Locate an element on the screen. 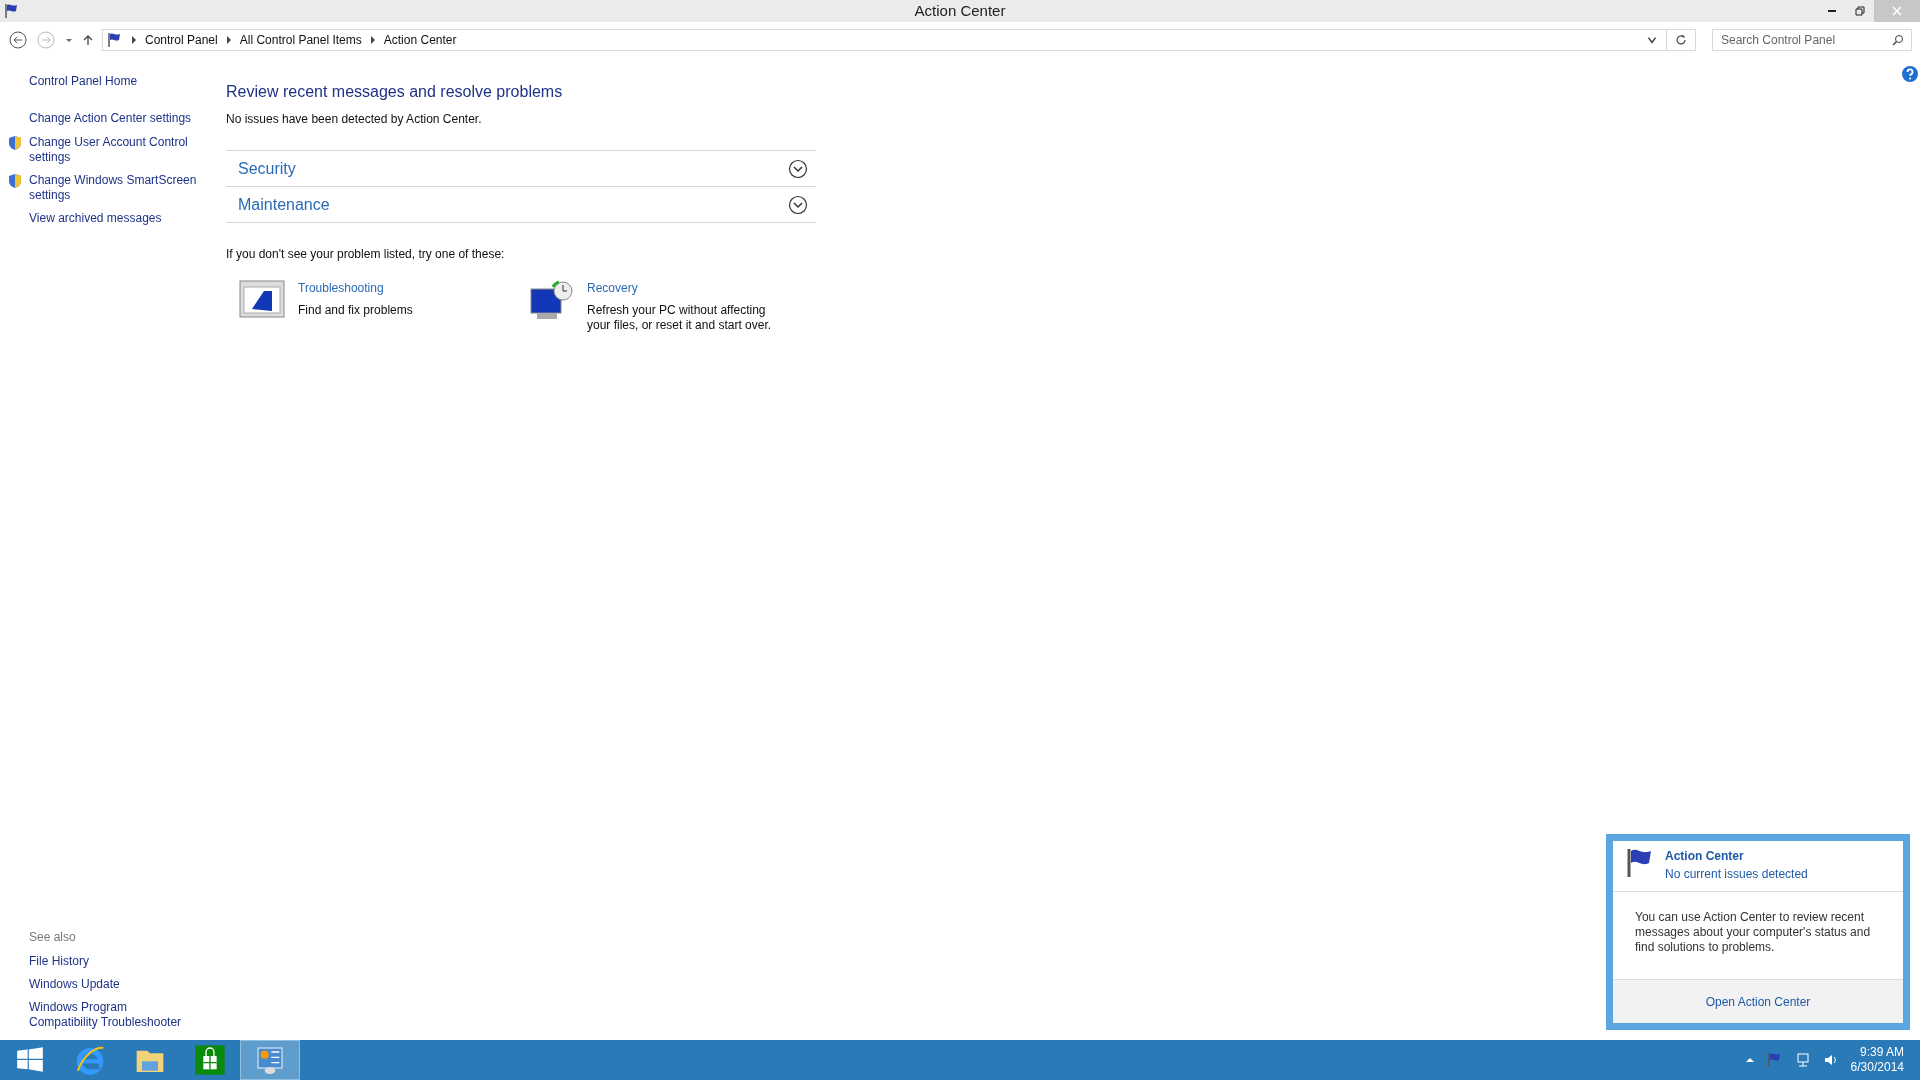 Image resolution: width=1920 pixels, height=1080 pixels. search-field: Search Control Panel is located at coordinates (1812, 40).